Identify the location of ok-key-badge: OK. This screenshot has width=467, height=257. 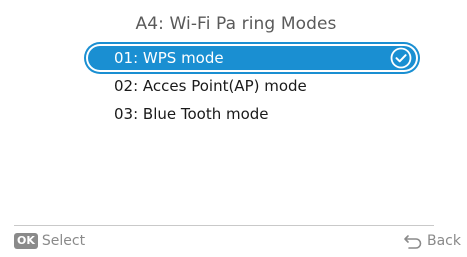
(26, 241).